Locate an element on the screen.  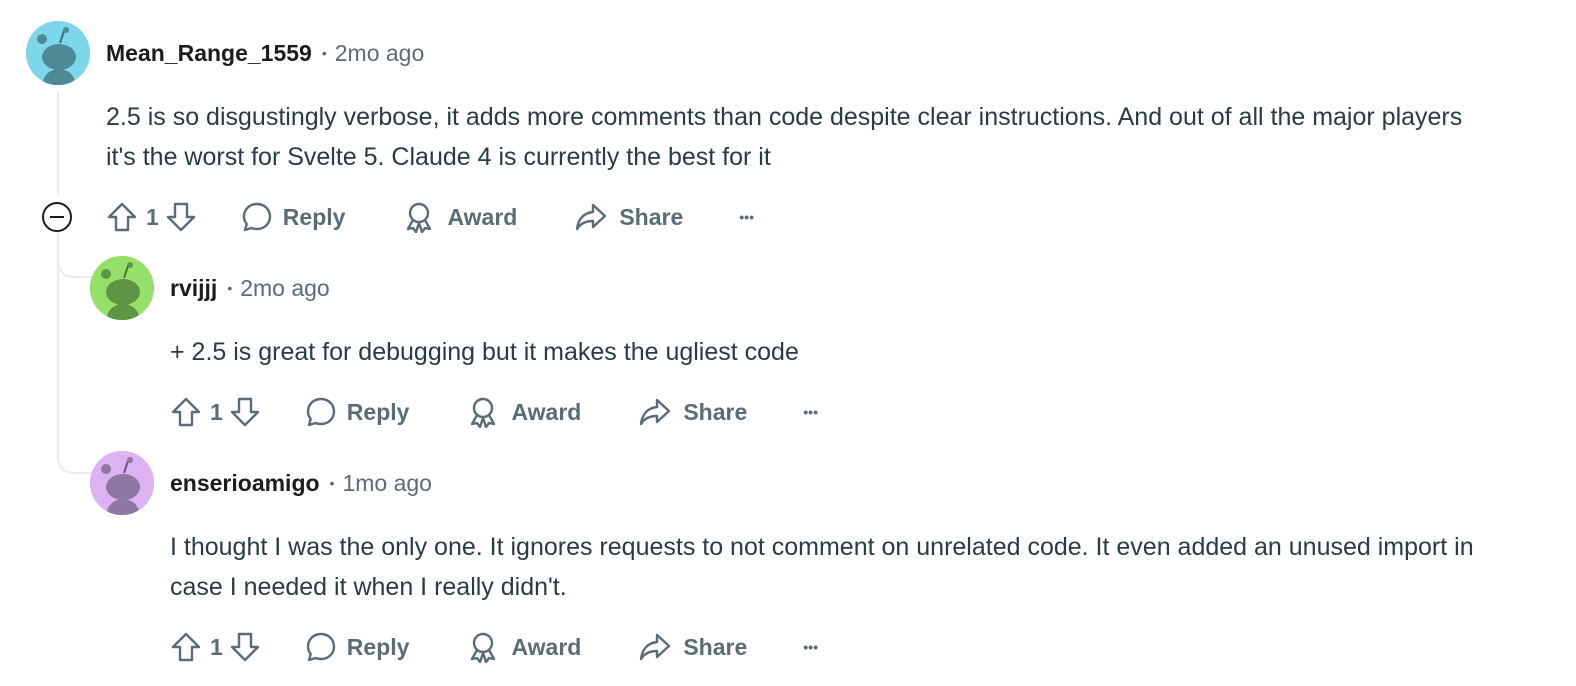
username: Mean_Range_1559 is located at coordinates (209, 53).